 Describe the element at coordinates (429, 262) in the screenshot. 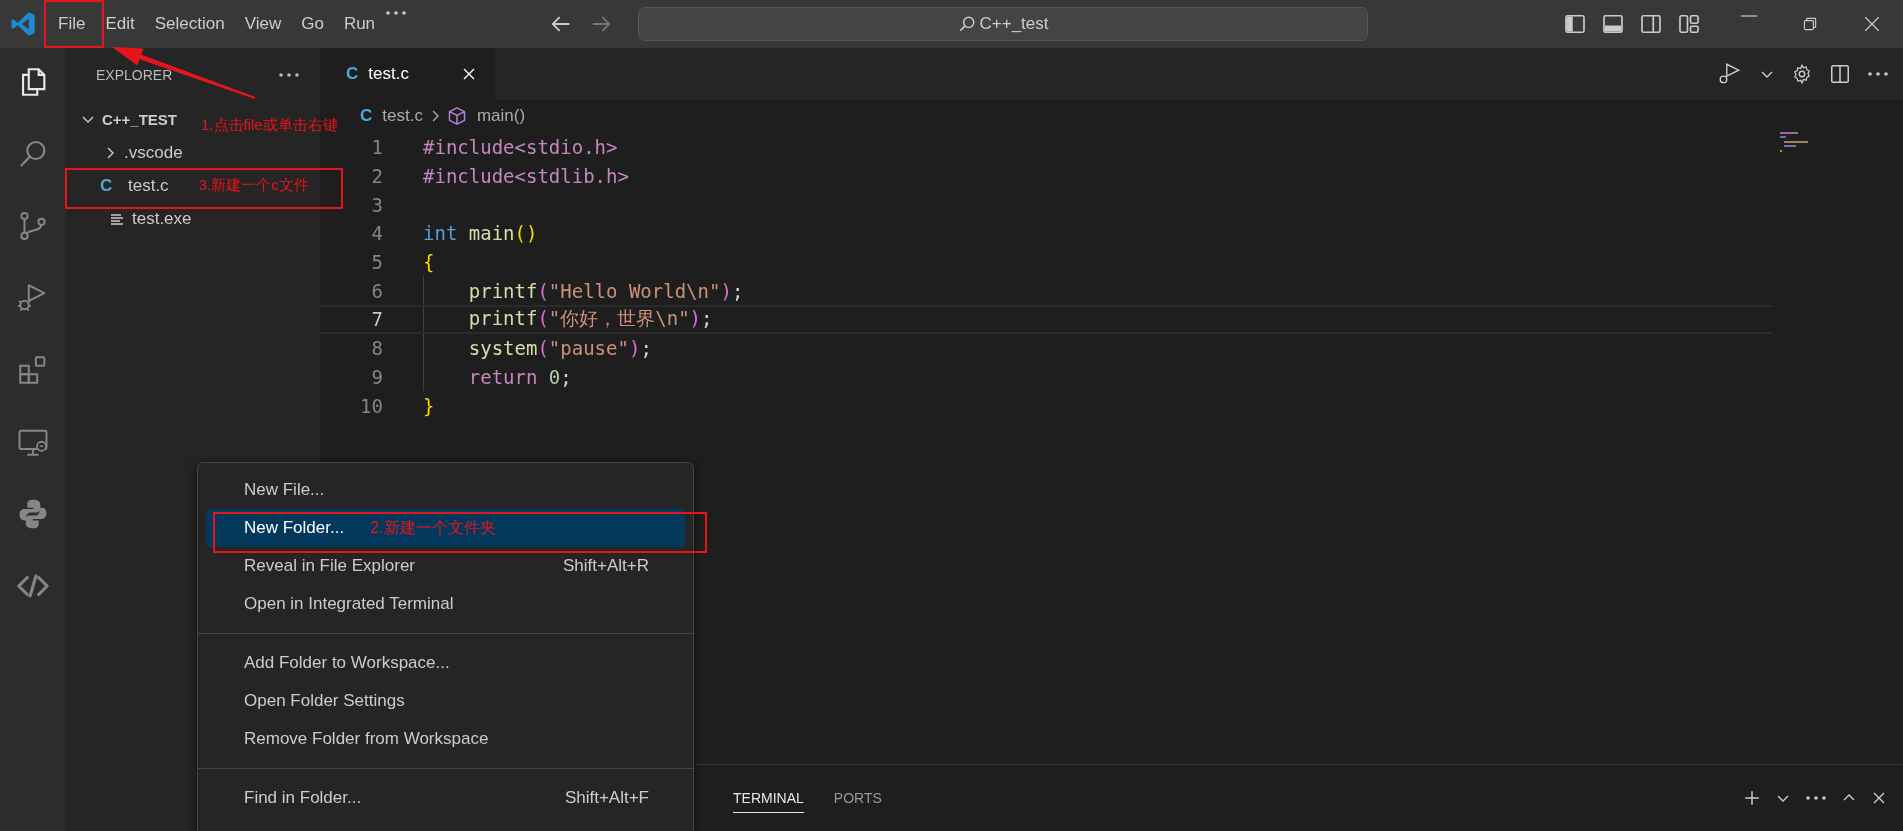

I see `code-line: {` at that location.